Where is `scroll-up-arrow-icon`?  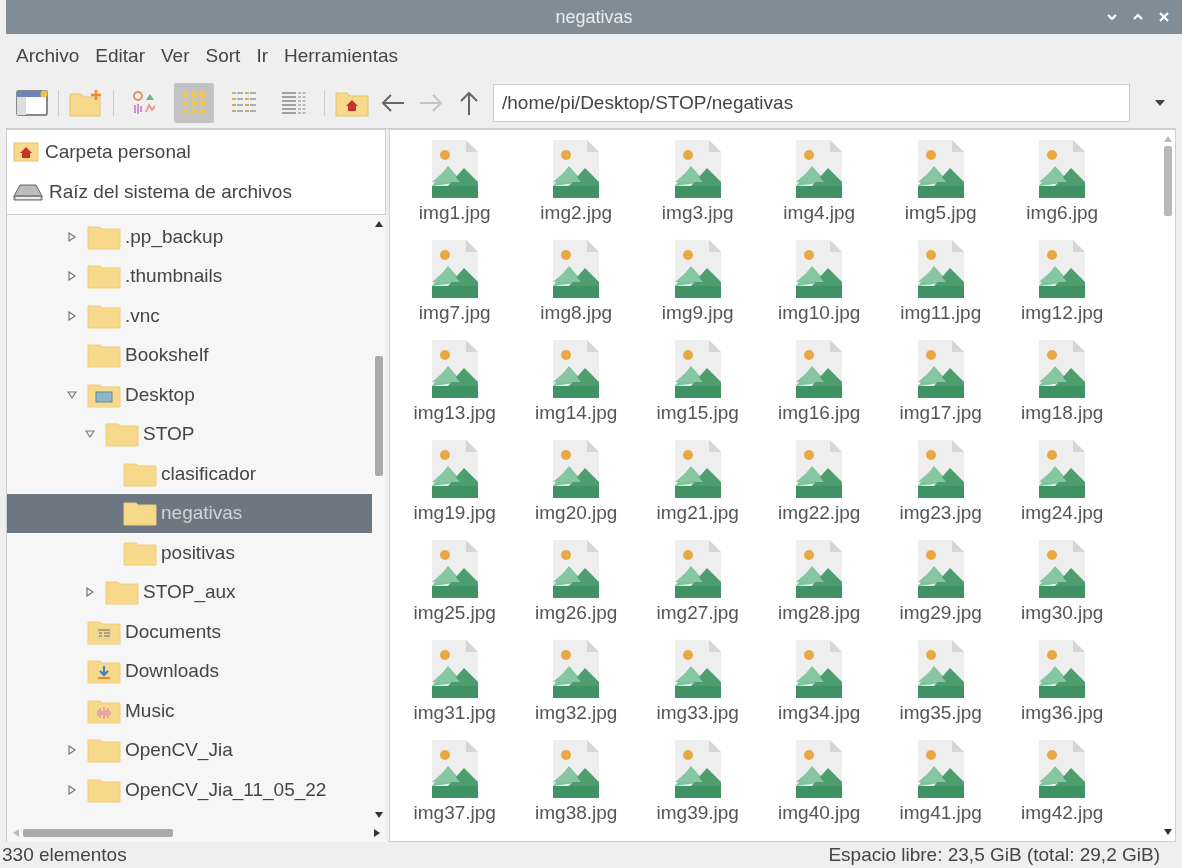 scroll-up-arrow-icon is located at coordinates (379, 224).